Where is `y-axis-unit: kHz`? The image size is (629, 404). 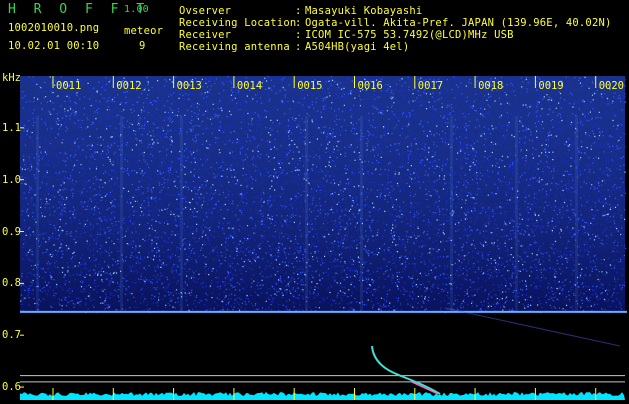 y-axis-unit: kHz is located at coordinates (11, 78).